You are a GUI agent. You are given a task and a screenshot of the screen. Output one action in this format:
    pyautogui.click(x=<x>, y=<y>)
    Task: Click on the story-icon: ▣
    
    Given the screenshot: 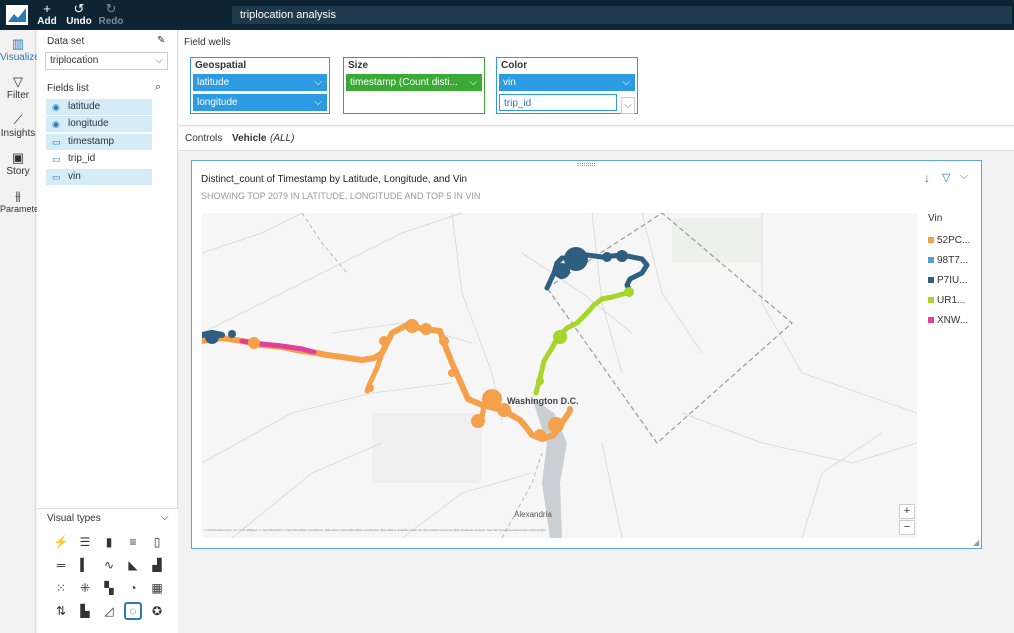 What is the action you would take?
    pyautogui.click(x=18, y=157)
    